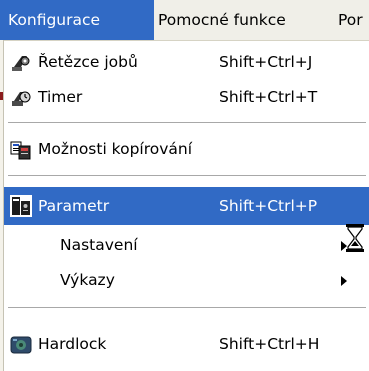 This screenshot has width=369, height=371. Describe the element at coordinates (218, 20) in the screenshot. I see `menubar-item-pomocne-funkce: Pomocné funkce` at that location.